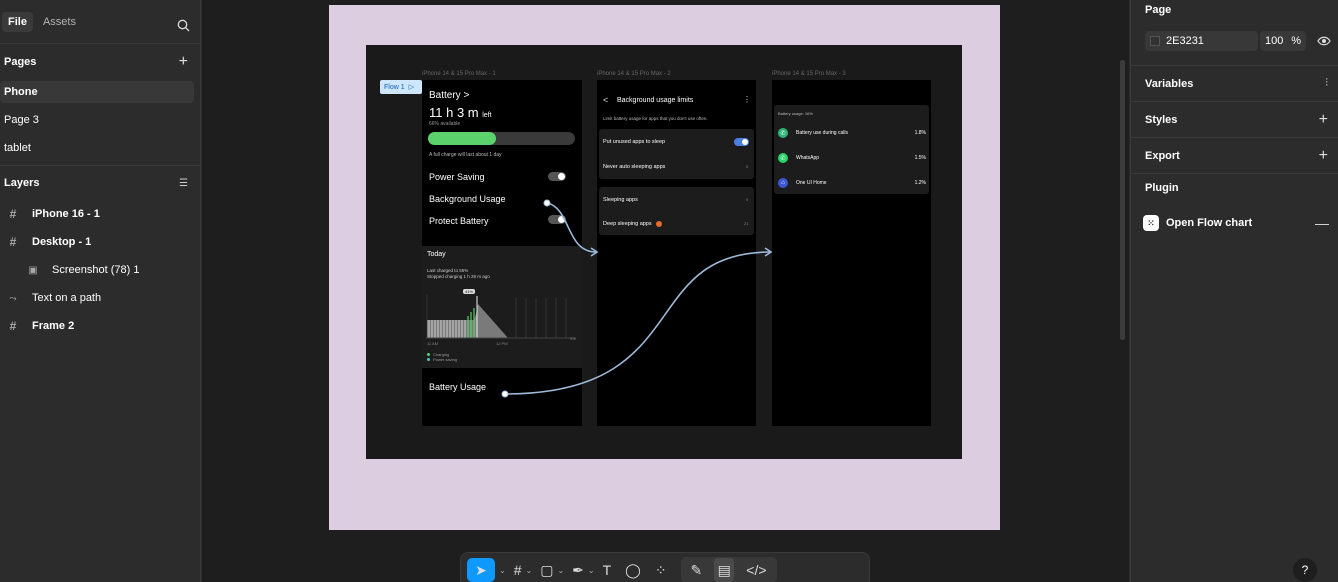  Describe the element at coordinates (457, 387) in the screenshot. I see `row-battery-usage: Battery Usage` at that location.